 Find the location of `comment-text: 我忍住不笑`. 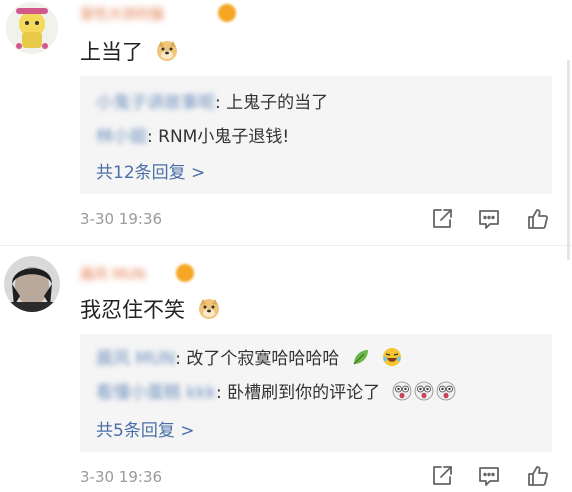

comment-text: 我忍住不笑 is located at coordinates (150, 309).